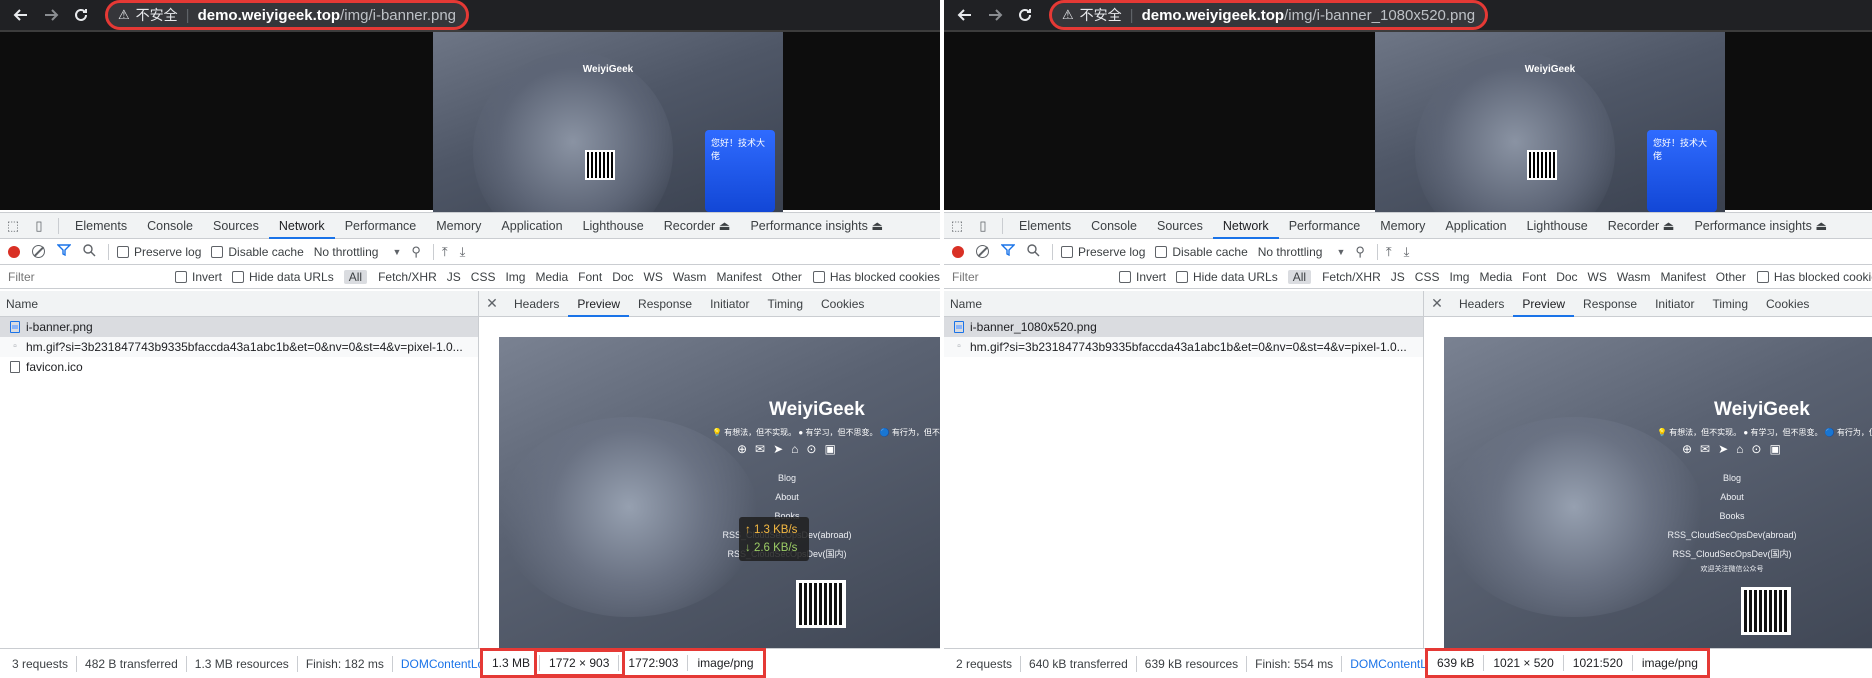 The width and height of the screenshot is (1872, 678). What do you see at coordinates (239, 327) in the screenshot?
I see `request-row: i-banner.png` at bounding box center [239, 327].